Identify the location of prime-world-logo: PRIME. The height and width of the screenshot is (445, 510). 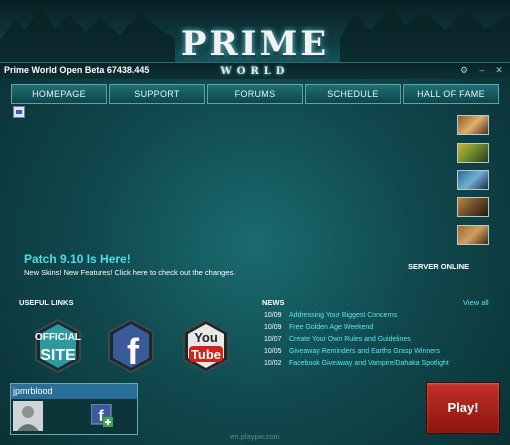
(255, 43).